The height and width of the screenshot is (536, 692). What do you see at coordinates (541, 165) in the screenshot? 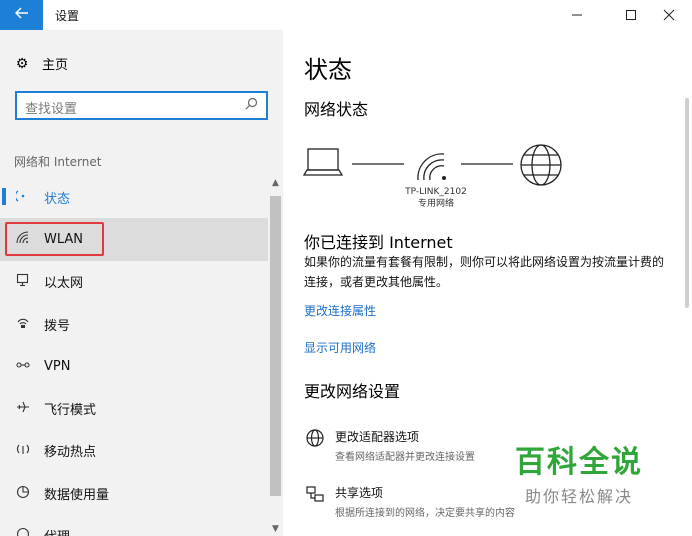
I see `globe-icon` at bounding box center [541, 165].